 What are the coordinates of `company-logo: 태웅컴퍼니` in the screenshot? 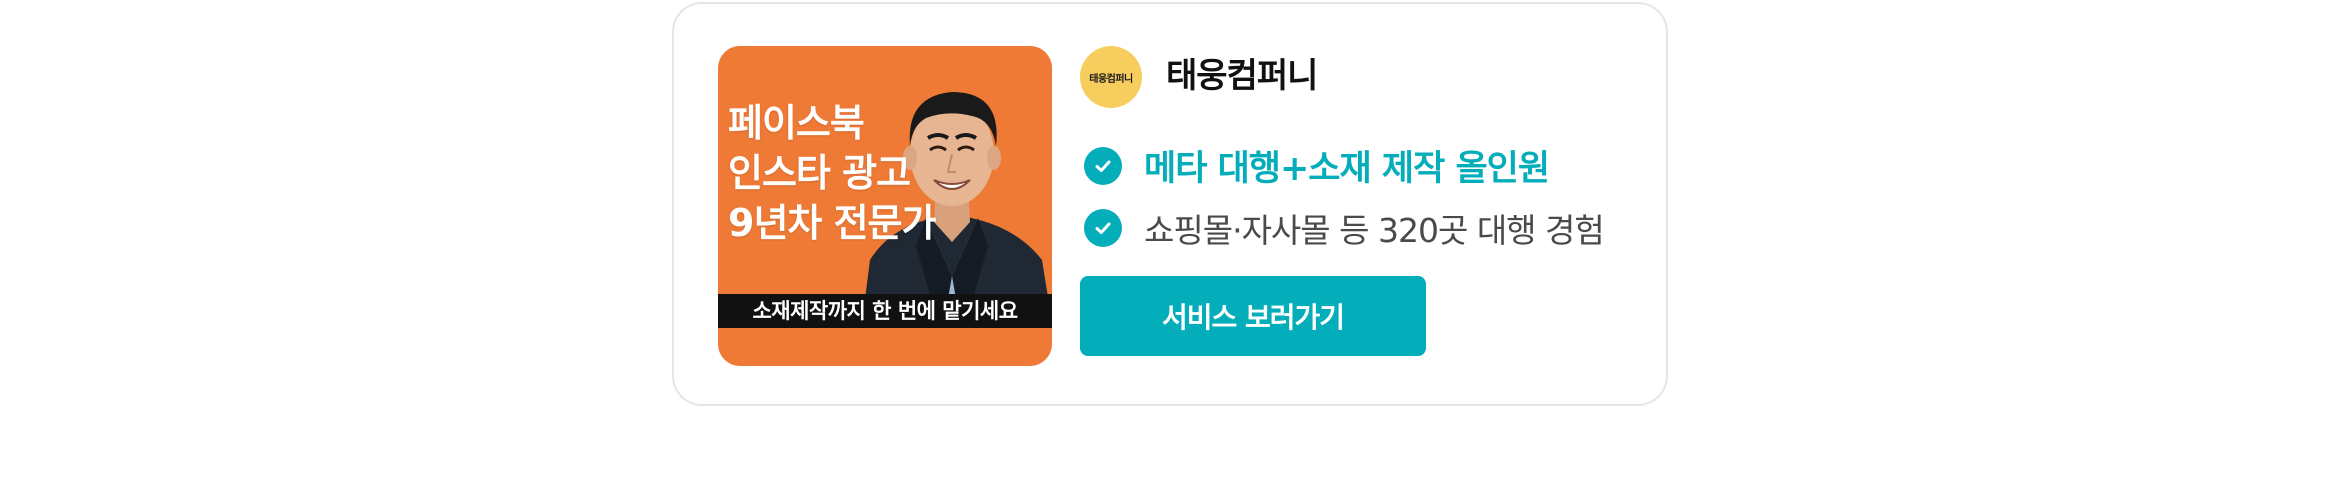 It's located at (1111, 77).